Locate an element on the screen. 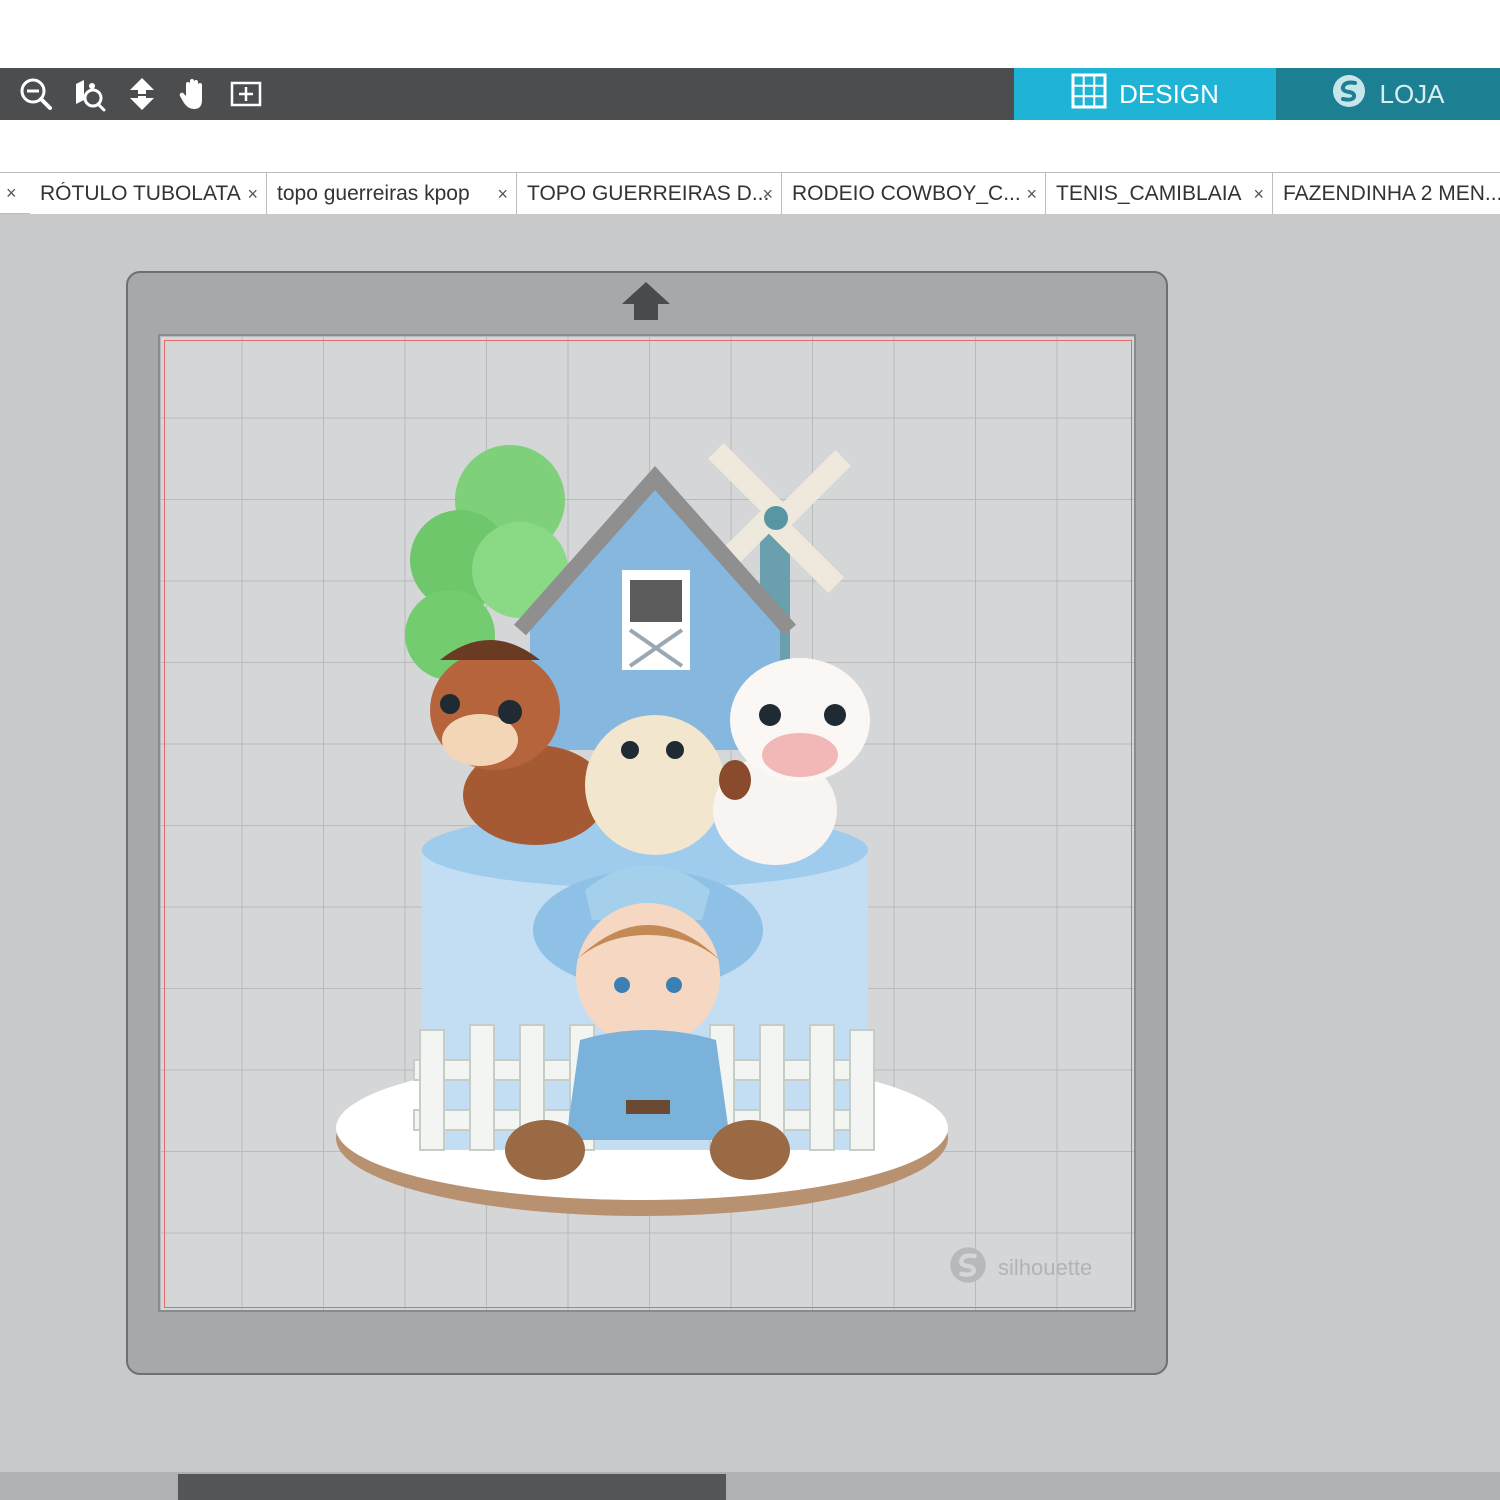  document-tab-label: topo guerreiras kpop is located at coordinates (373, 193).